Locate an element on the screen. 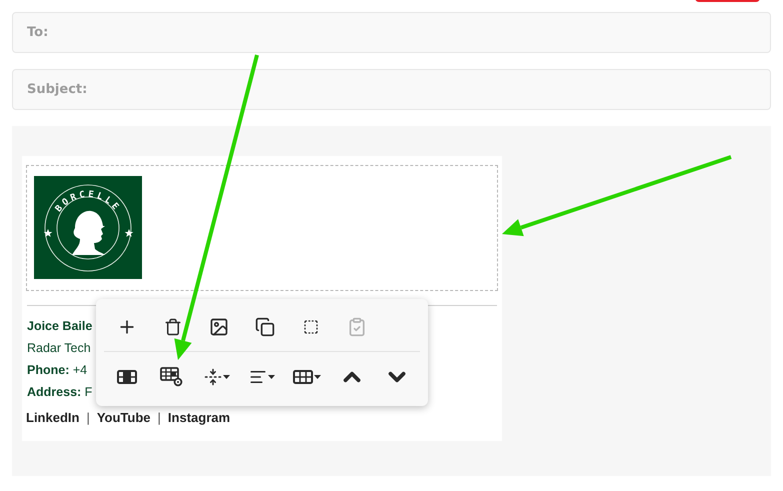 The width and height of the screenshot is (783, 491). field-label: To: is located at coordinates (37, 32).